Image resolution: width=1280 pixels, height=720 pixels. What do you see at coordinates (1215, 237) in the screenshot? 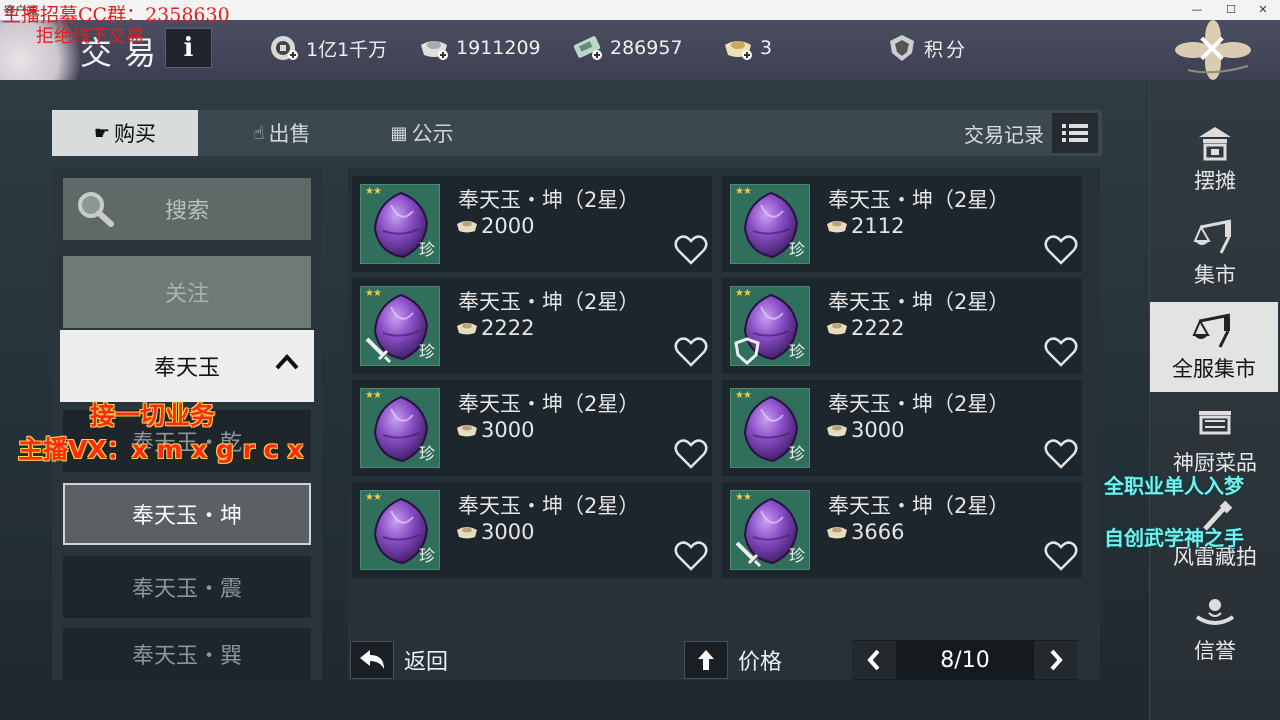
I see `market-scale-icon` at bounding box center [1215, 237].